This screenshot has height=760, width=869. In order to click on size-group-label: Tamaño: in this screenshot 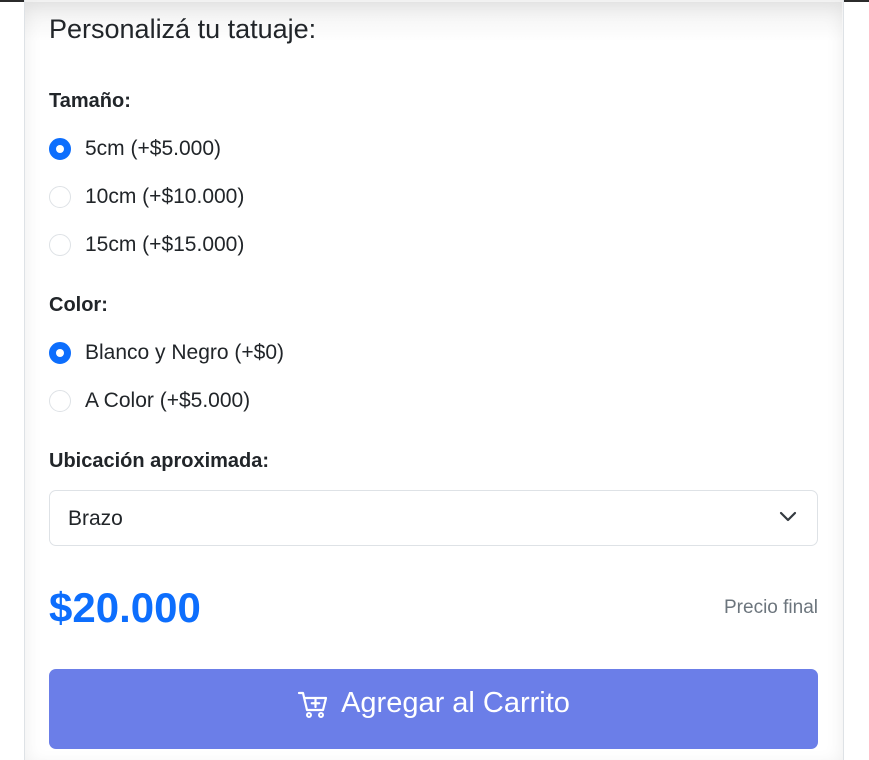, I will do `click(90, 101)`.